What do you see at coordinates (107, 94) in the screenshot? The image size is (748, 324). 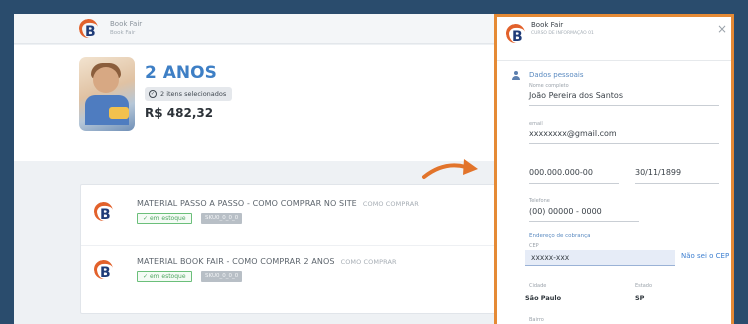 I see `product-photo` at bounding box center [107, 94].